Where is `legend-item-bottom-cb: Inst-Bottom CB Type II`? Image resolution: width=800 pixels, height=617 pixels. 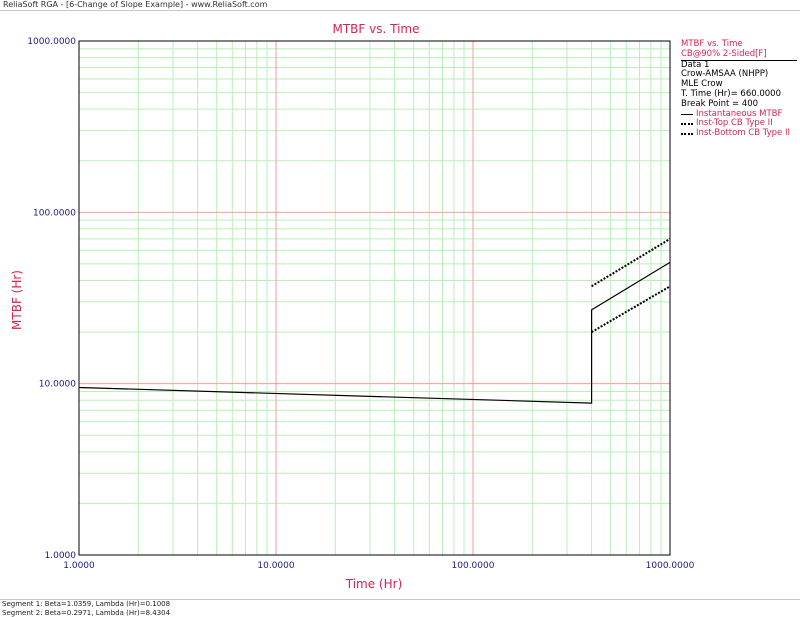
legend-item-bottom-cb: Inst-Bottom CB Type II is located at coordinates (739, 133).